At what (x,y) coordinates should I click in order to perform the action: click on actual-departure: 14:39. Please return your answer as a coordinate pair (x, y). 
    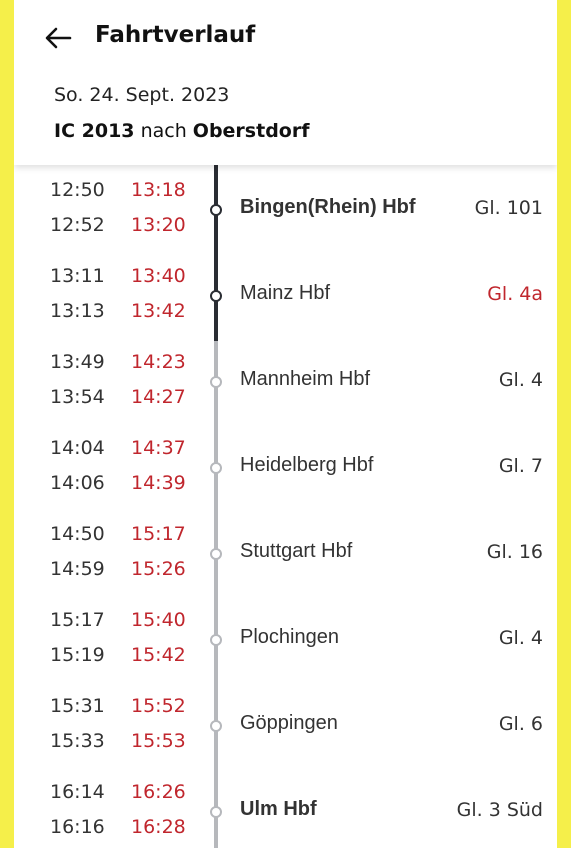
    Looking at the image, I should click on (158, 483).